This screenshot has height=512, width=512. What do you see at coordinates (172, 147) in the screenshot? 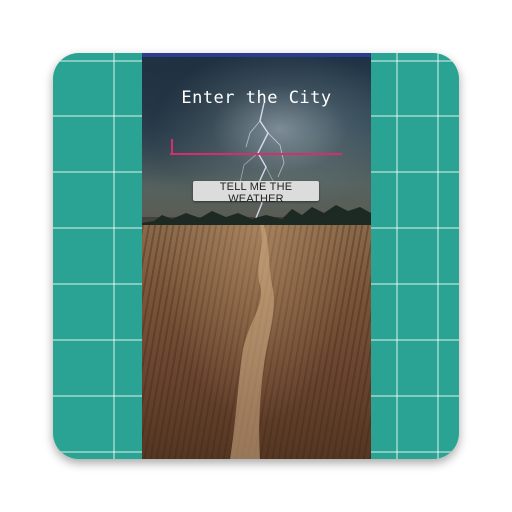
I see `text-cursor` at bounding box center [172, 147].